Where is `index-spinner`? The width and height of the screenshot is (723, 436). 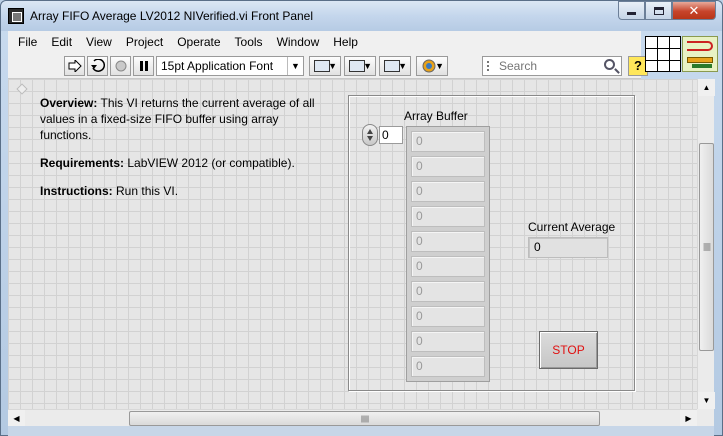
index-spinner is located at coordinates (370, 135).